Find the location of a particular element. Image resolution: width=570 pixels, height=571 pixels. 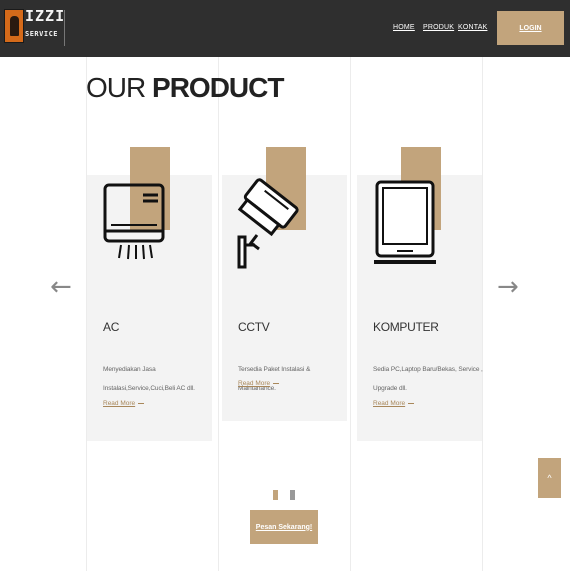

arrow-right-icon: → is located at coordinates (508, 287).